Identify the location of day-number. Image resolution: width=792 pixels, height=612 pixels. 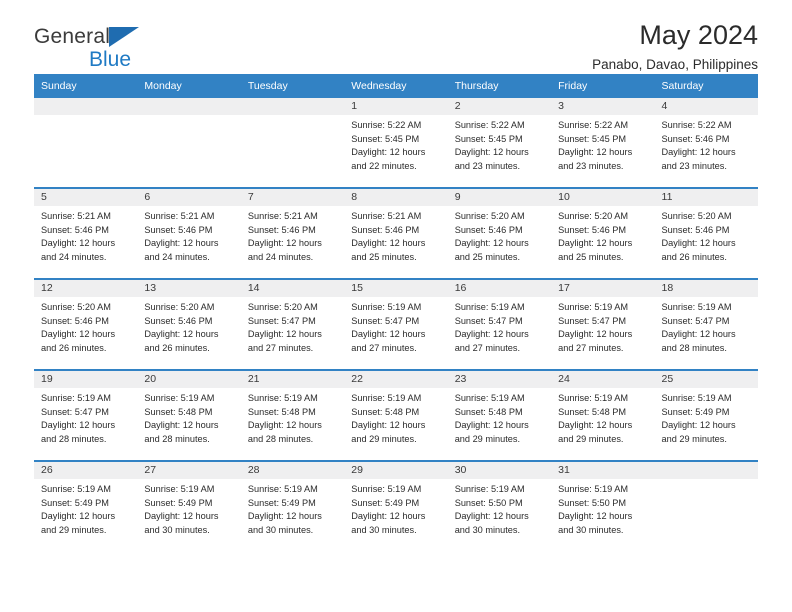
(706, 470).